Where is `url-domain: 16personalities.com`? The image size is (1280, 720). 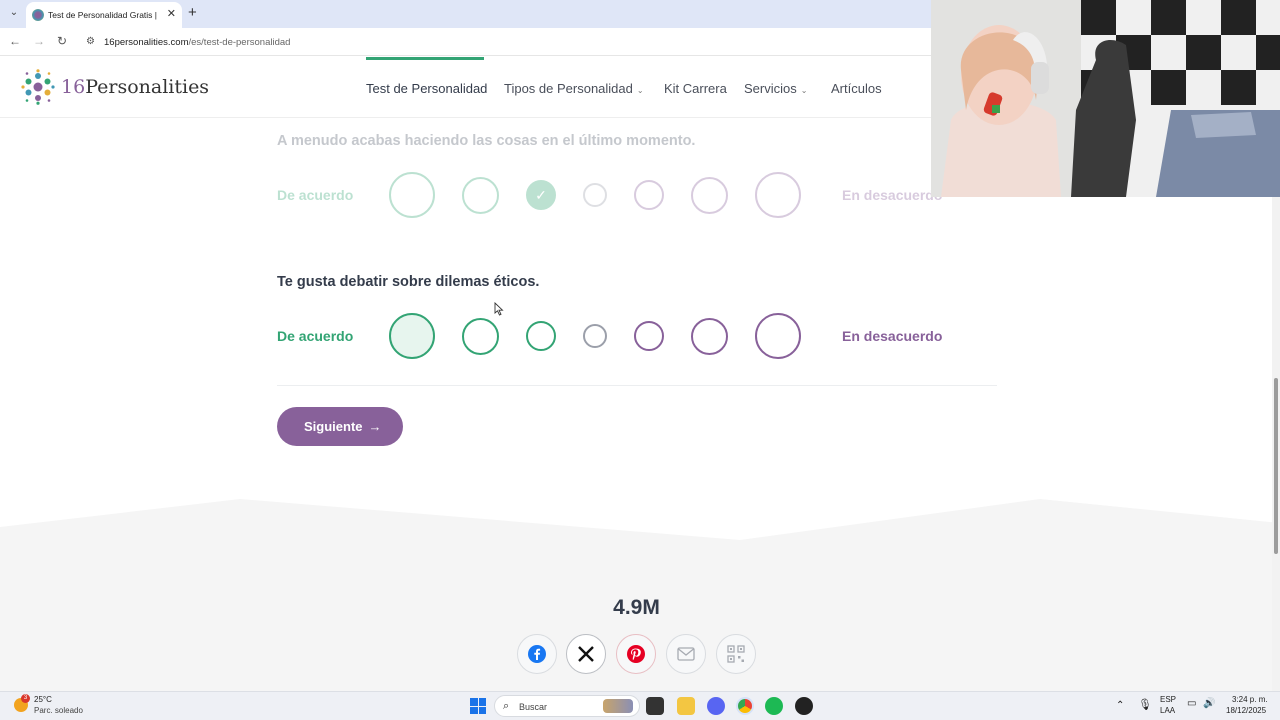 url-domain: 16personalities.com is located at coordinates (146, 42).